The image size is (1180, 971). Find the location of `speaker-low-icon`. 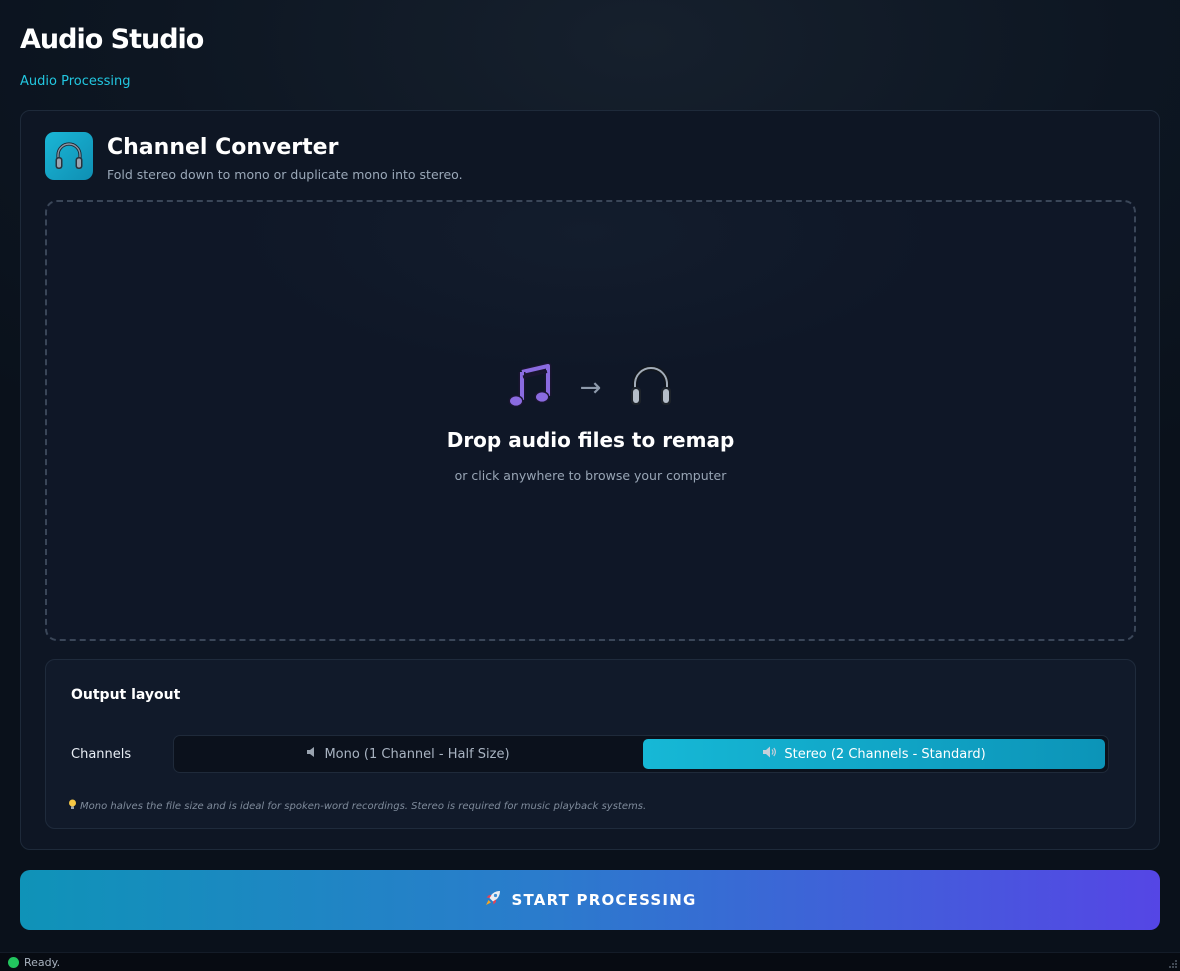

speaker-low-icon is located at coordinates (312, 754).